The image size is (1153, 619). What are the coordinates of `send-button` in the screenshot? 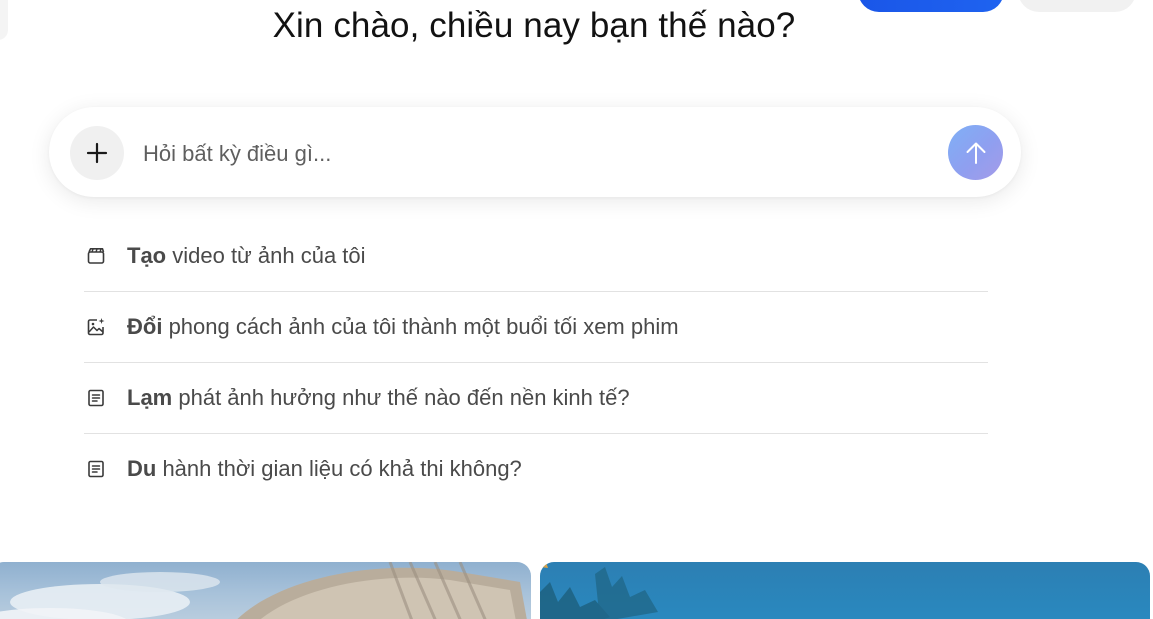 It's located at (975, 152).